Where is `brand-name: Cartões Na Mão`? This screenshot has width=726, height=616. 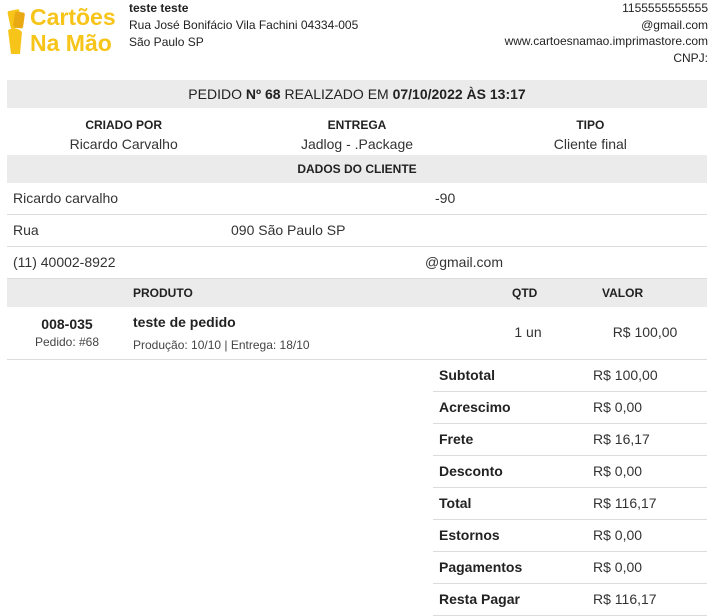 brand-name: Cartões Na Mão is located at coordinates (73, 30).